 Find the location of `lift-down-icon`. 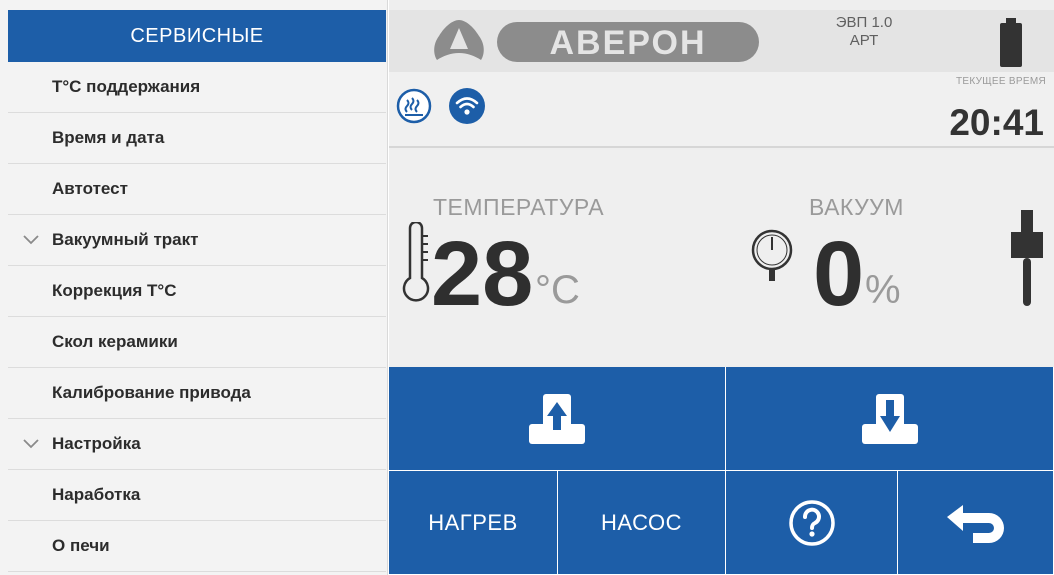

lift-down-icon is located at coordinates (889, 418).